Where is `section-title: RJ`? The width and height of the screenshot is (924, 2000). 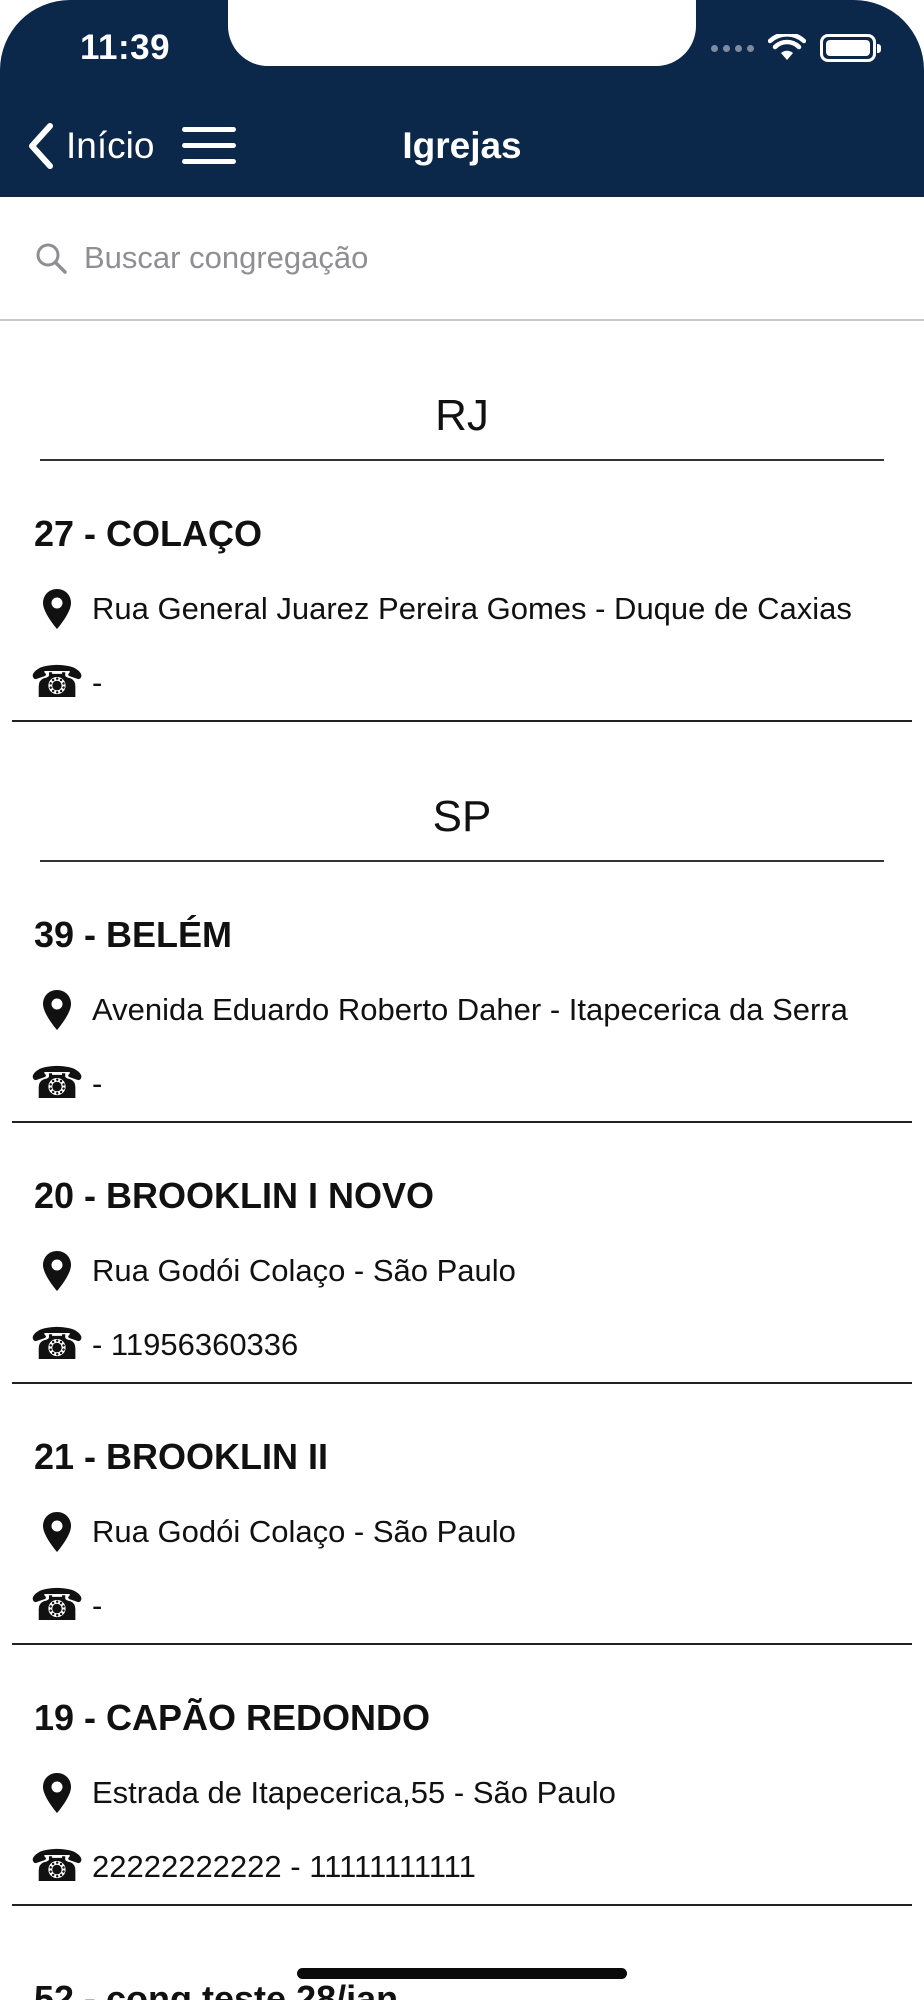
section-title: RJ is located at coordinates (462, 415).